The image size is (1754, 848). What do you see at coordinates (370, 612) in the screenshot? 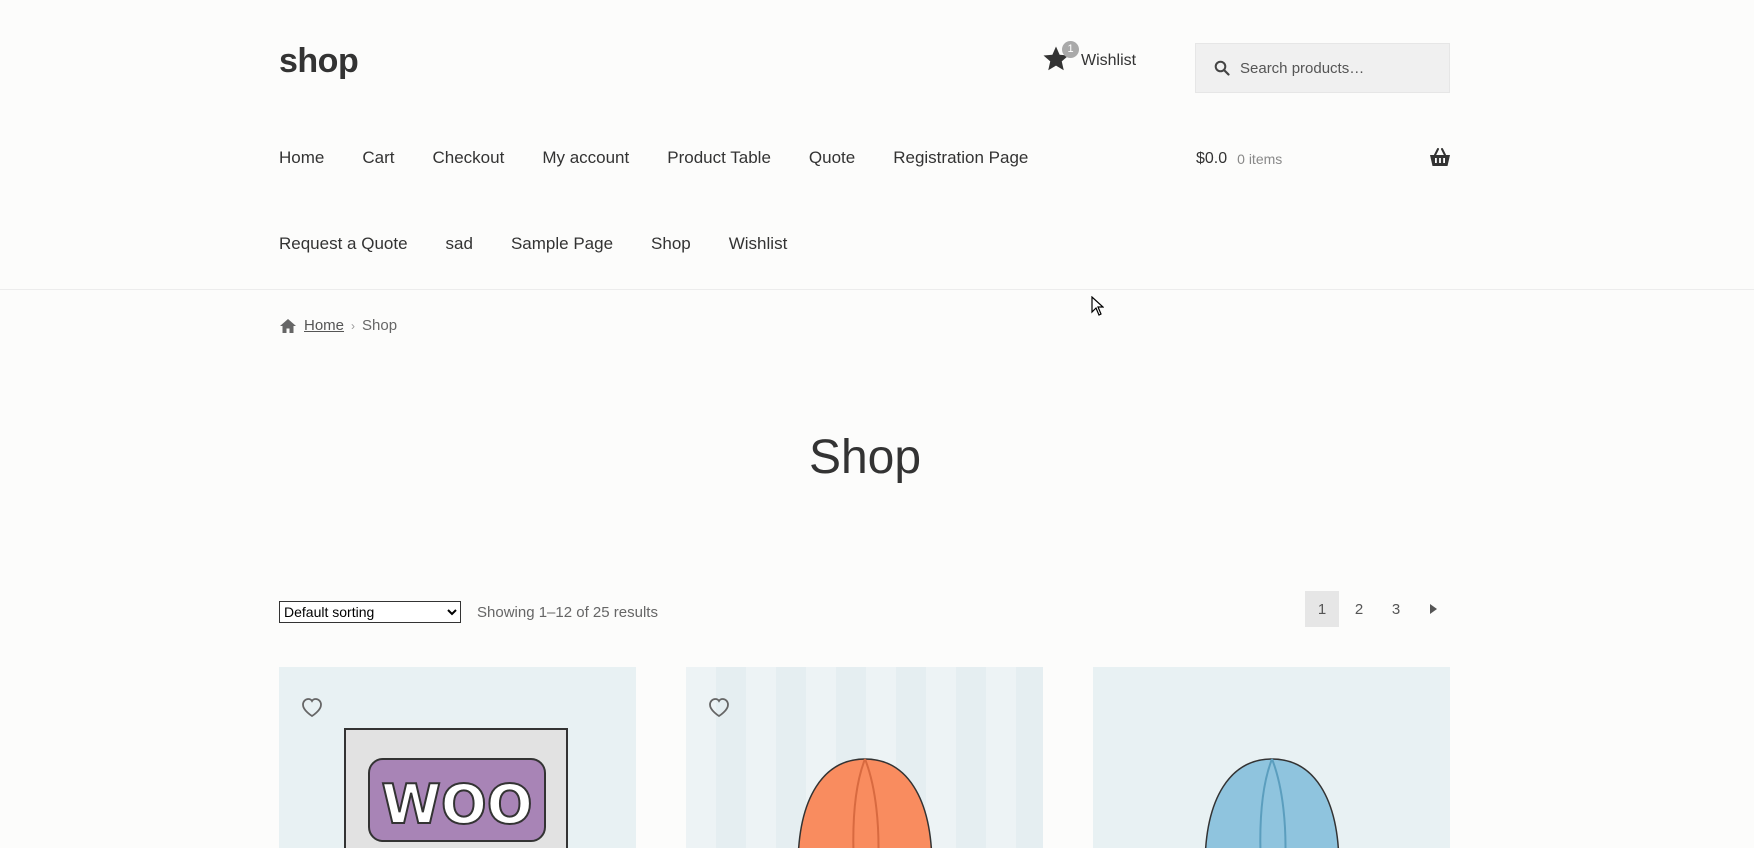
I see `sorting-select: Default sorting` at bounding box center [370, 612].